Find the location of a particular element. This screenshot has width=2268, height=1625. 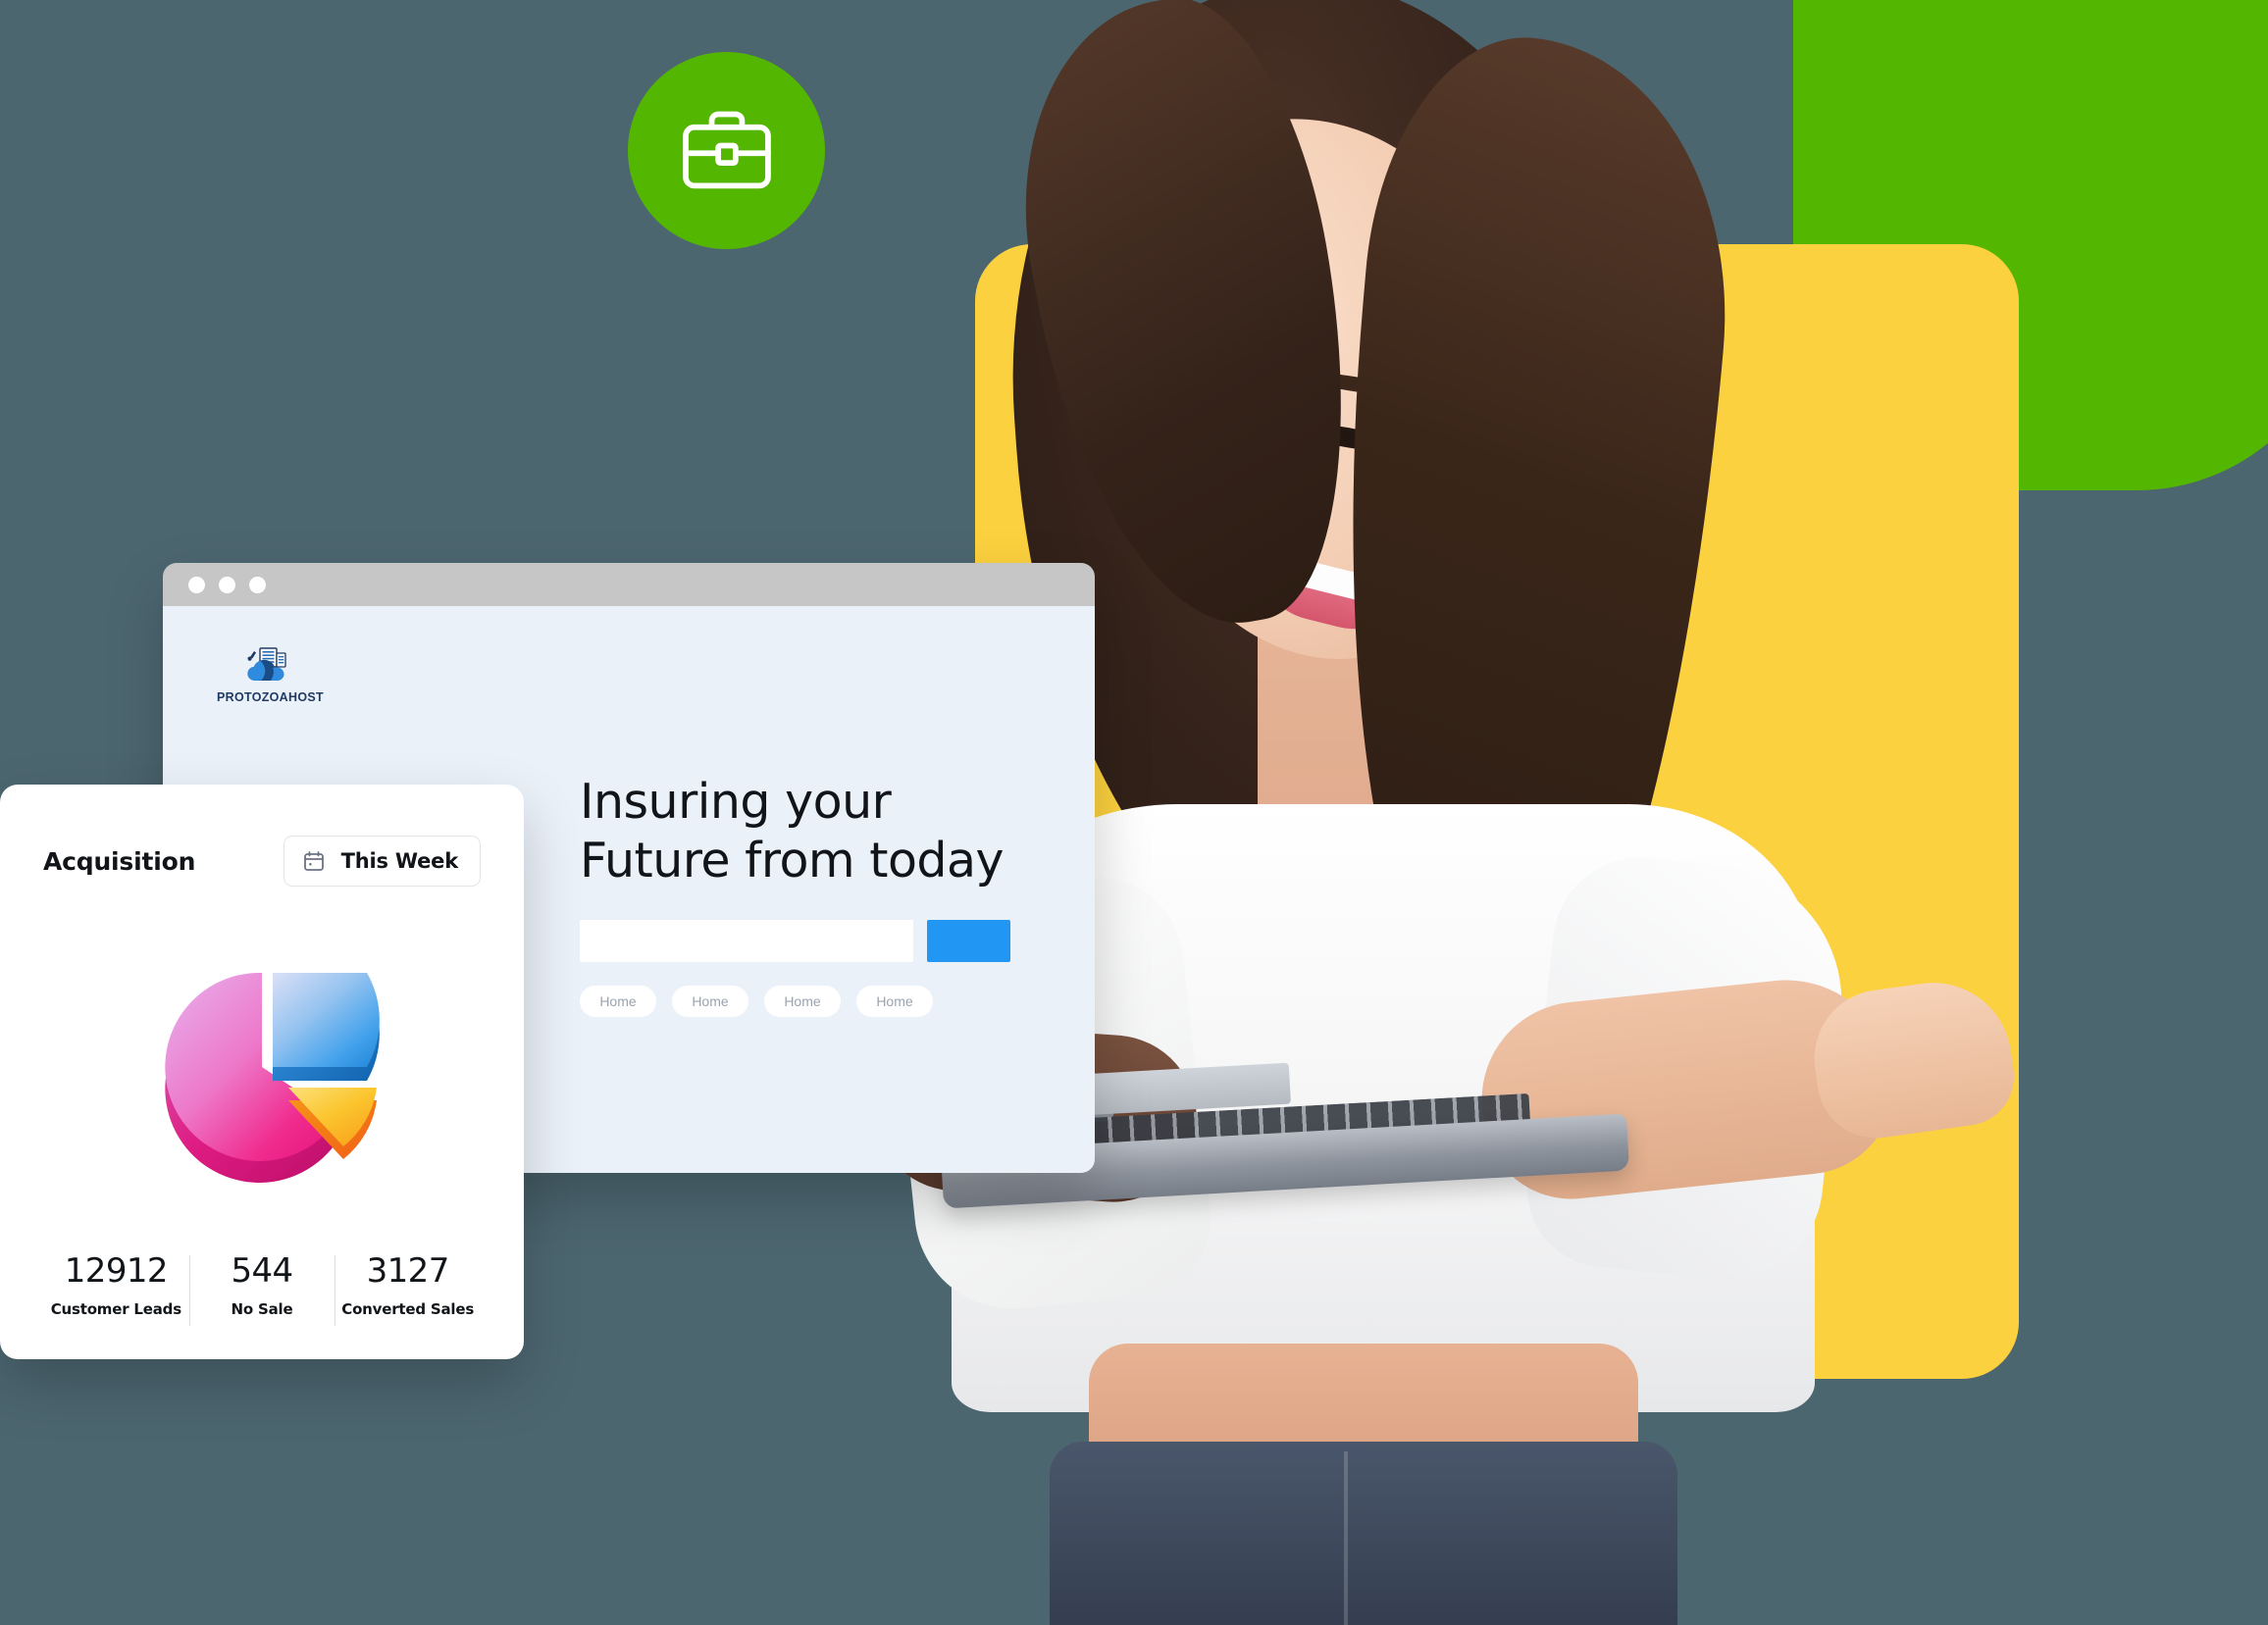

pie-chart-svg is located at coordinates (272, 1077).